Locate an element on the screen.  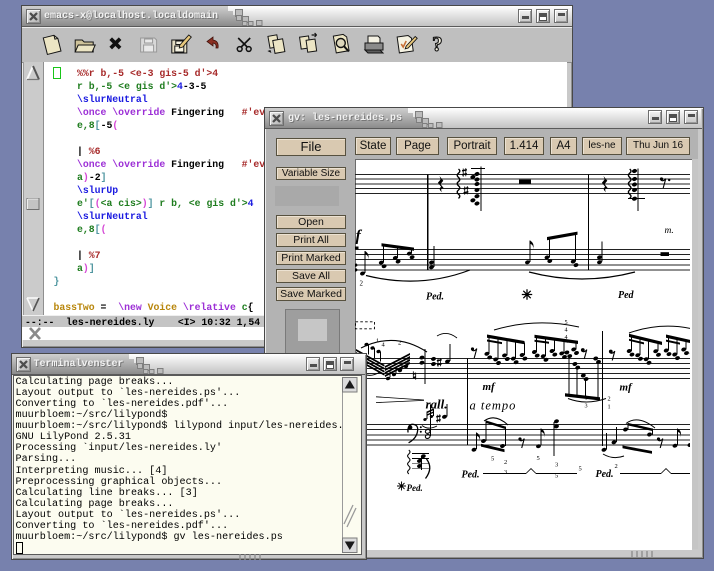
svg-text: a tempo is located at coordinates (493, 406).